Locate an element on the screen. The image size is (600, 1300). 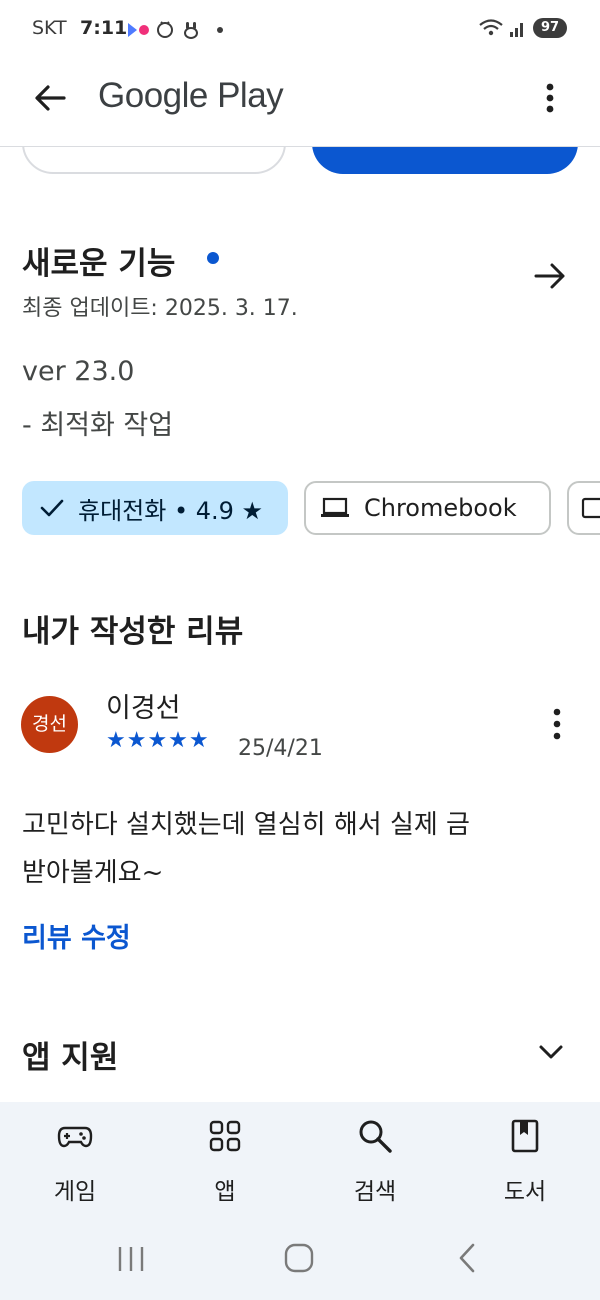
wifi-signal-icon is located at coordinates (503, 30).